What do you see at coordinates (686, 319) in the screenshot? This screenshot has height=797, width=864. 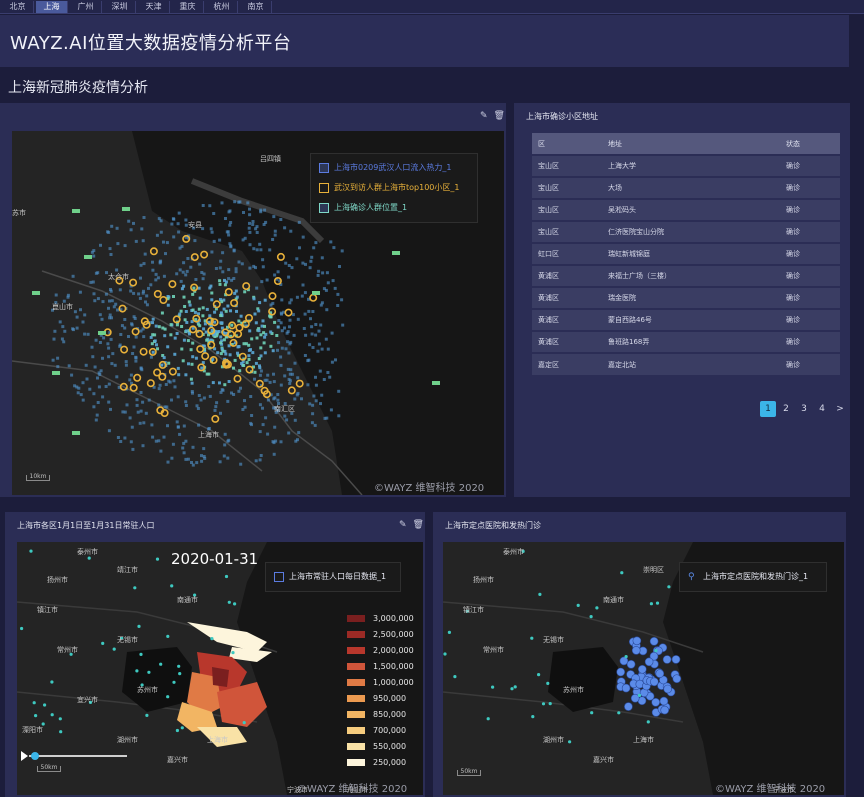 I see `table-row: 黄浦区 蒙自西路46号 确诊` at bounding box center [686, 319].